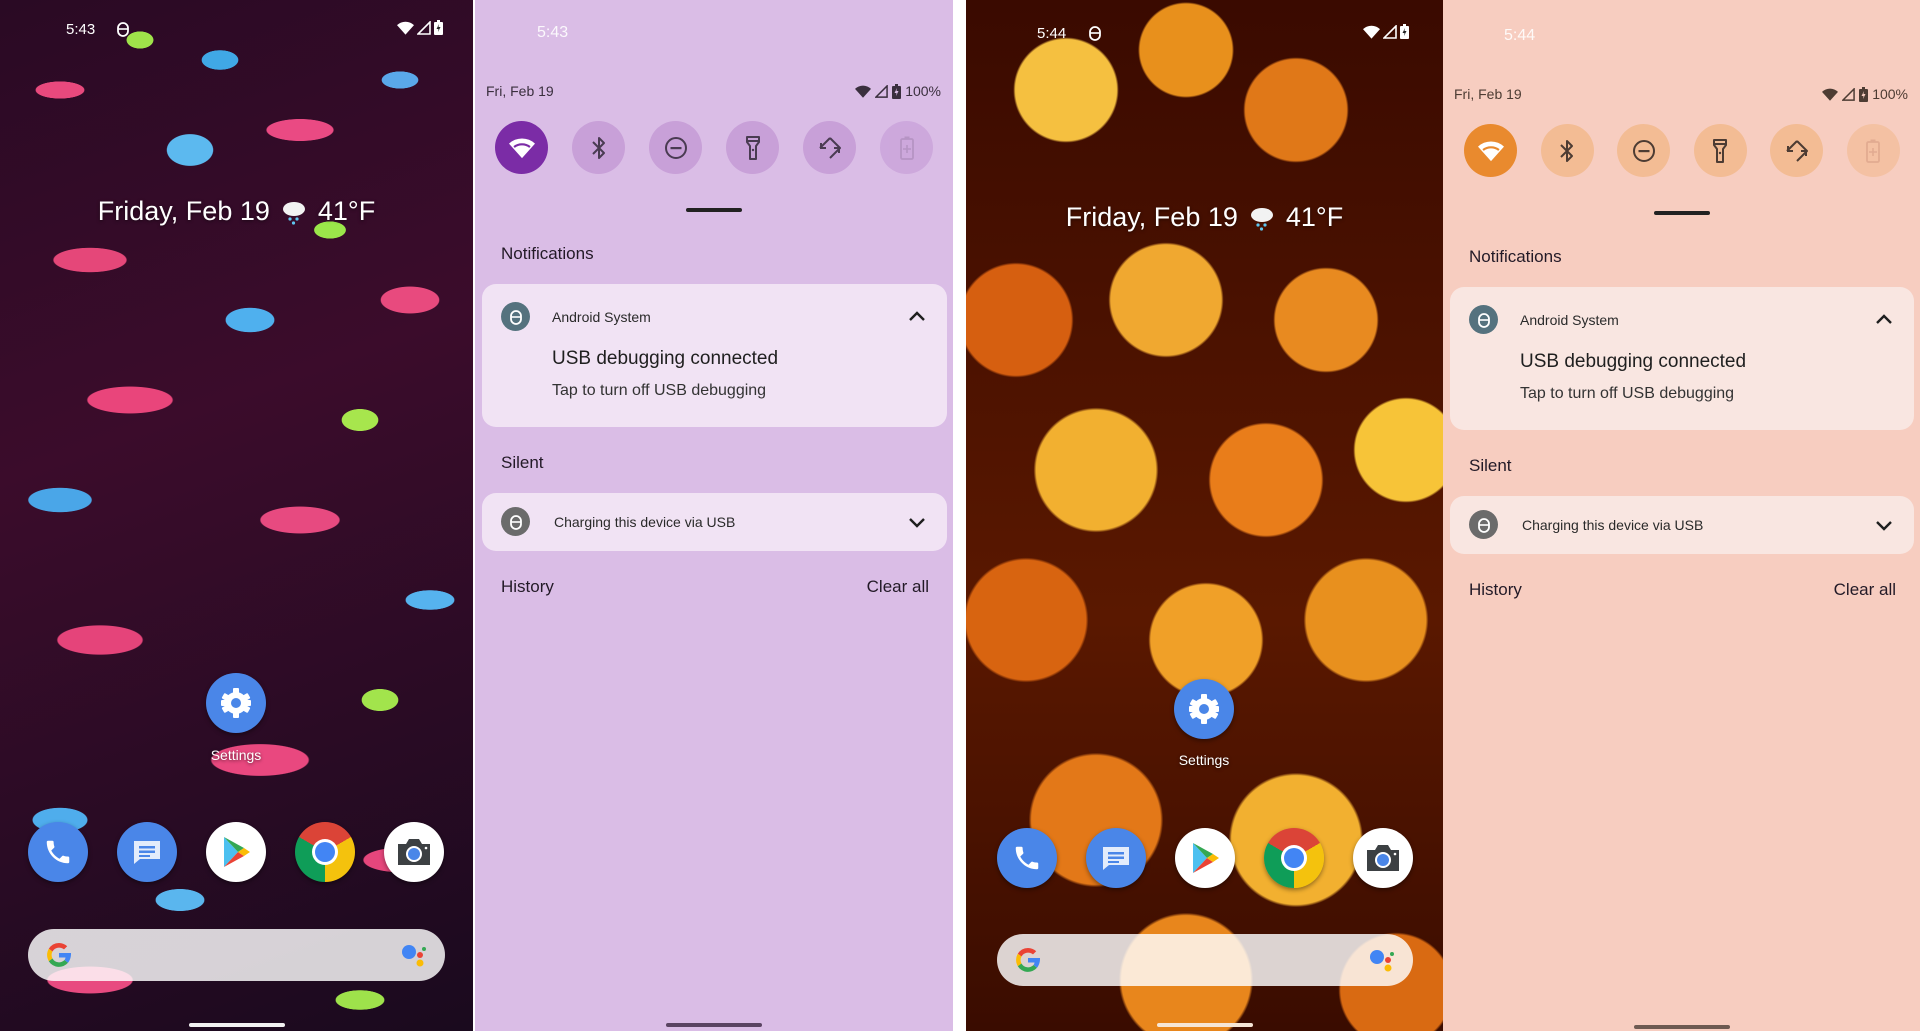 The width and height of the screenshot is (1920, 1031). I want to click on chrome-icon, so click(1294, 858).